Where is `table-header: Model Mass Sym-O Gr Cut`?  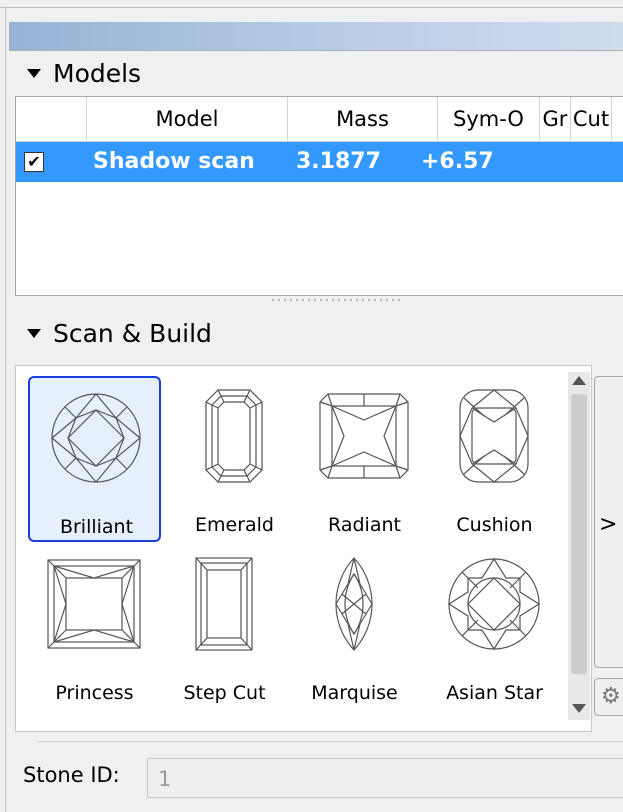 table-header: Model Mass Sym-O Gr Cut is located at coordinates (319, 119).